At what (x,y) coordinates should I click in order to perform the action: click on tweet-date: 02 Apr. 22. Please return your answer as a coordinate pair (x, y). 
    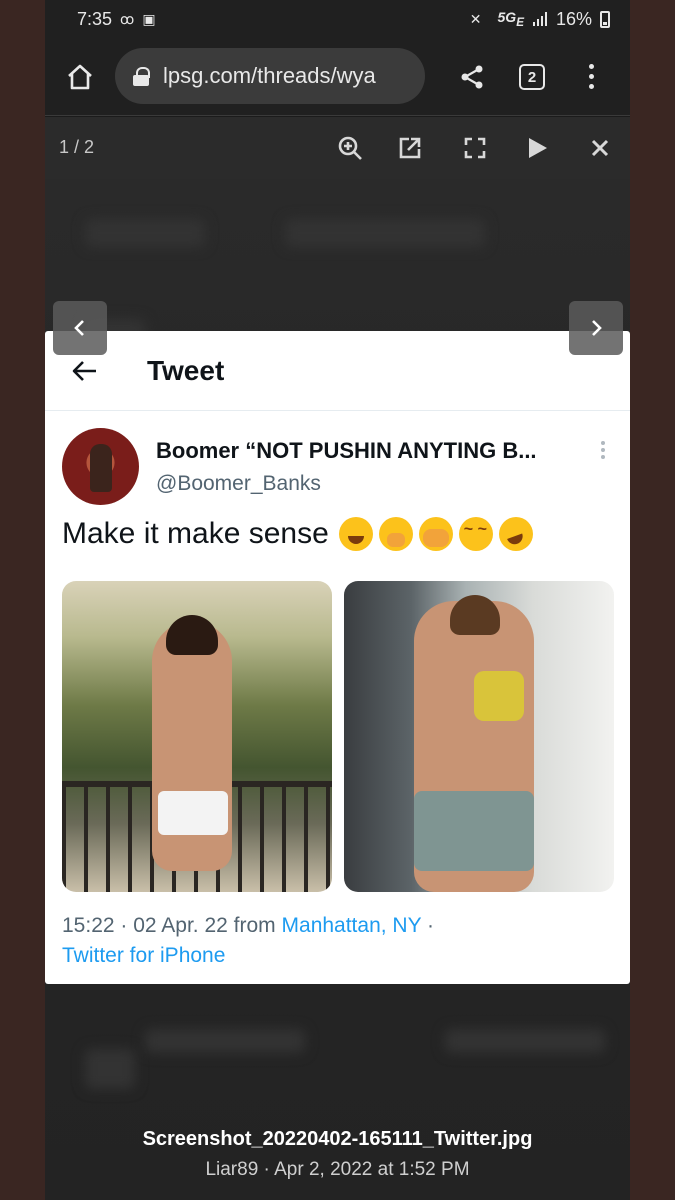
    Looking at the image, I should click on (180, 925).